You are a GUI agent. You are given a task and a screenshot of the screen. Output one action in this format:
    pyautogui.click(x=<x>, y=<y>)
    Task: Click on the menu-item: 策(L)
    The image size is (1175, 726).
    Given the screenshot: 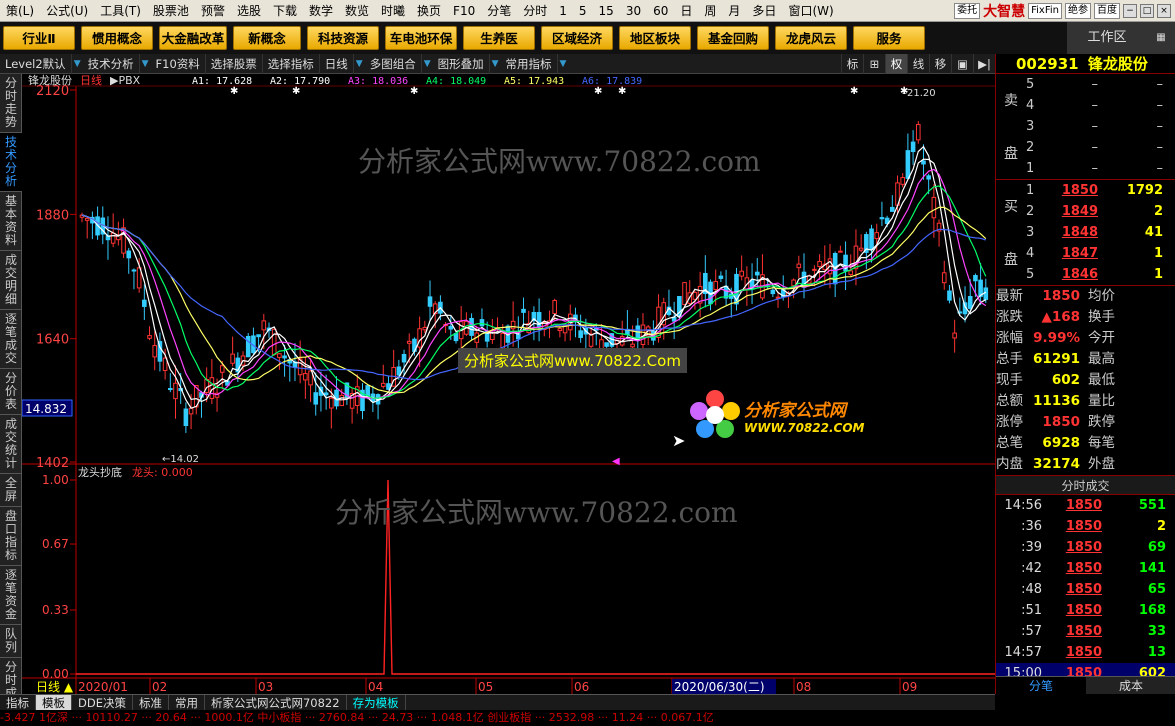 What is the action you would take?
    pyautogui.click(x=20, y=10)
    